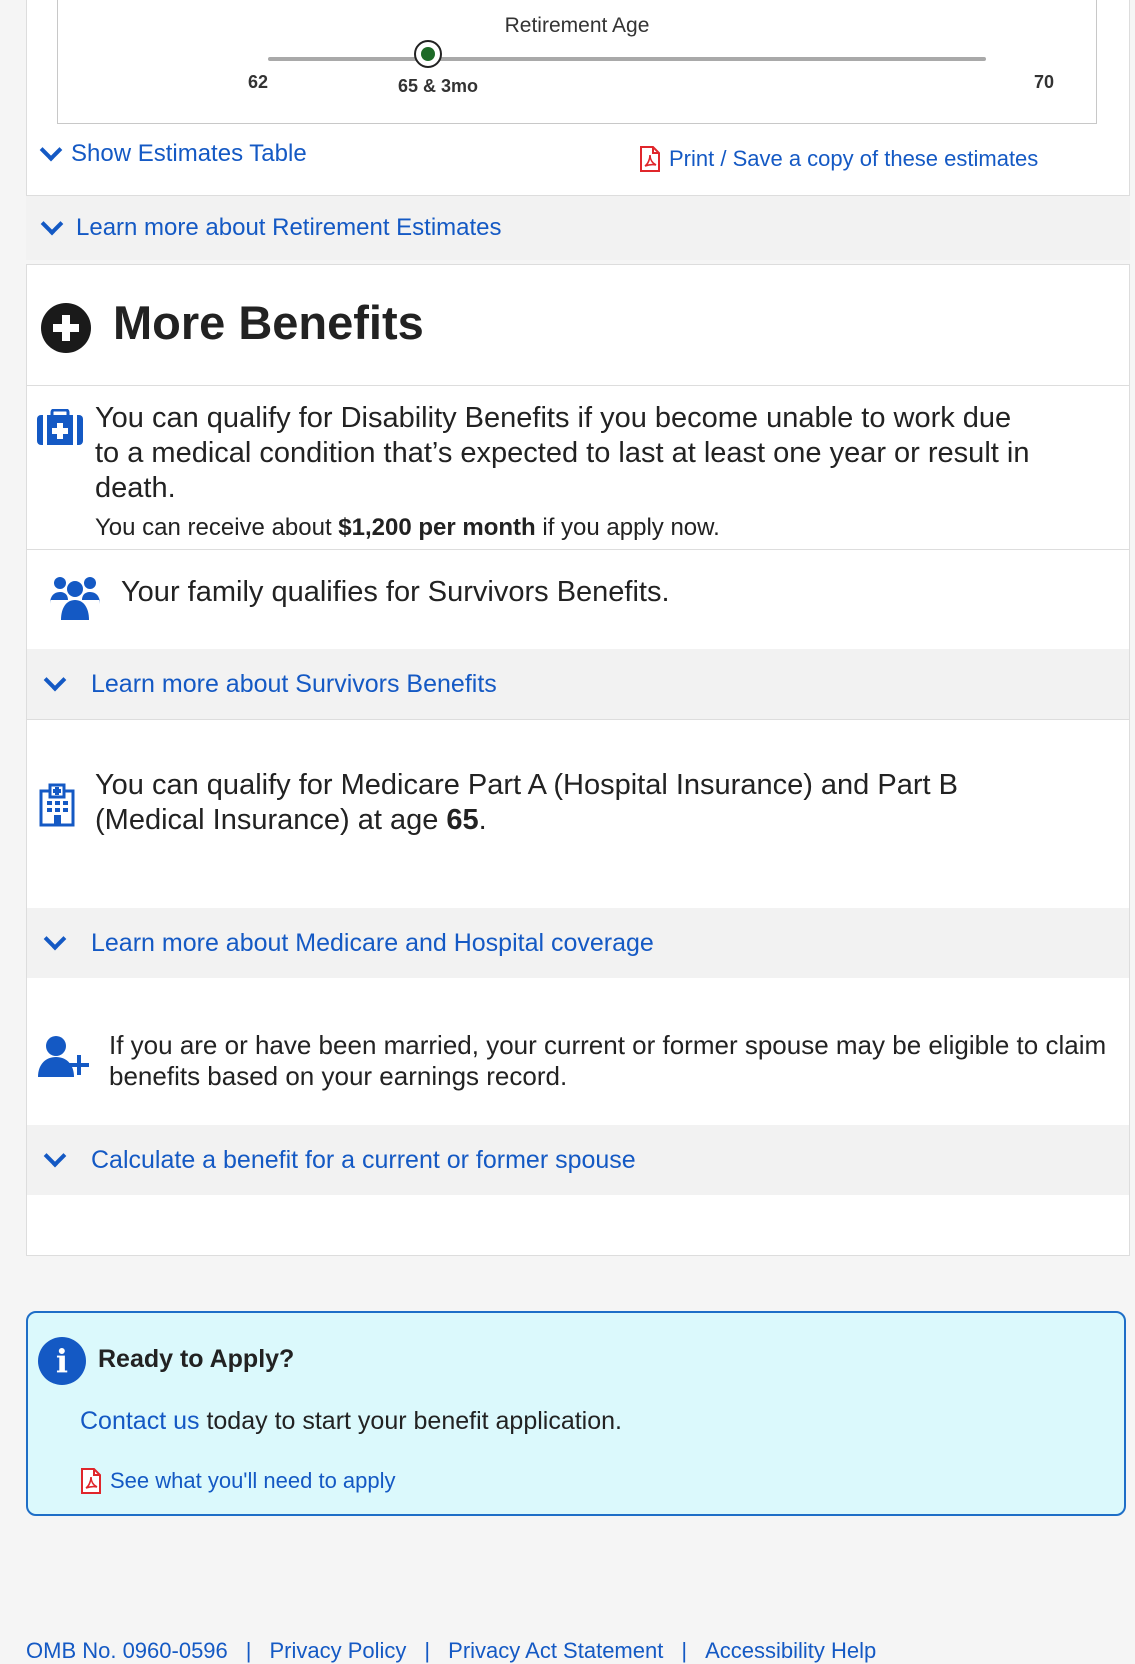  What do you see at coordinates (438, 86) in the screenshot?
I see `slider-current-label: 65 & 3mo` at bounding box center [438, 86].